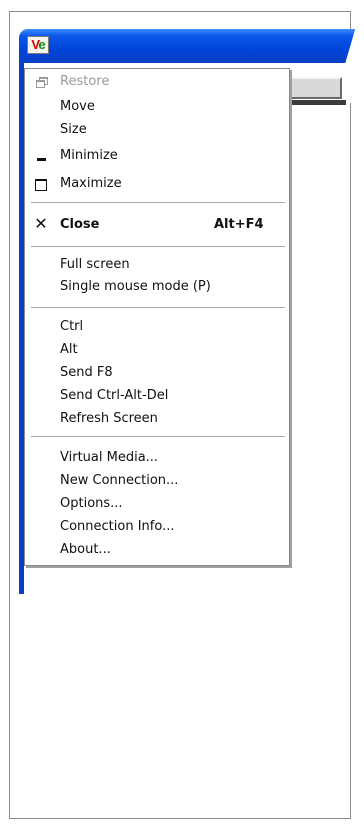  What do you see at coordinates (239, 224) in the screenshot?
I see `menu-item-shortcut: Alt+F4` at bounding box center [239, 224].